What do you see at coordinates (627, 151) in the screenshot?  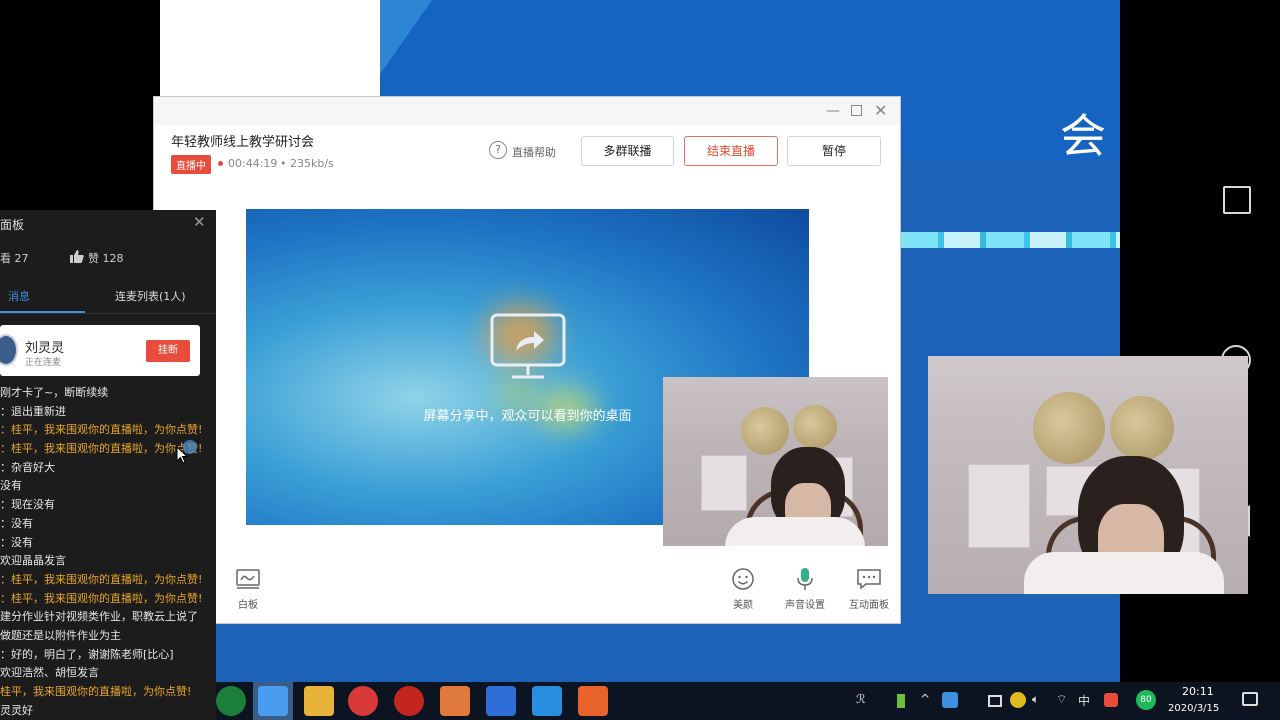 I see `multi-group-broadcast-button: 多群联播` at bounding box center [627, 151].